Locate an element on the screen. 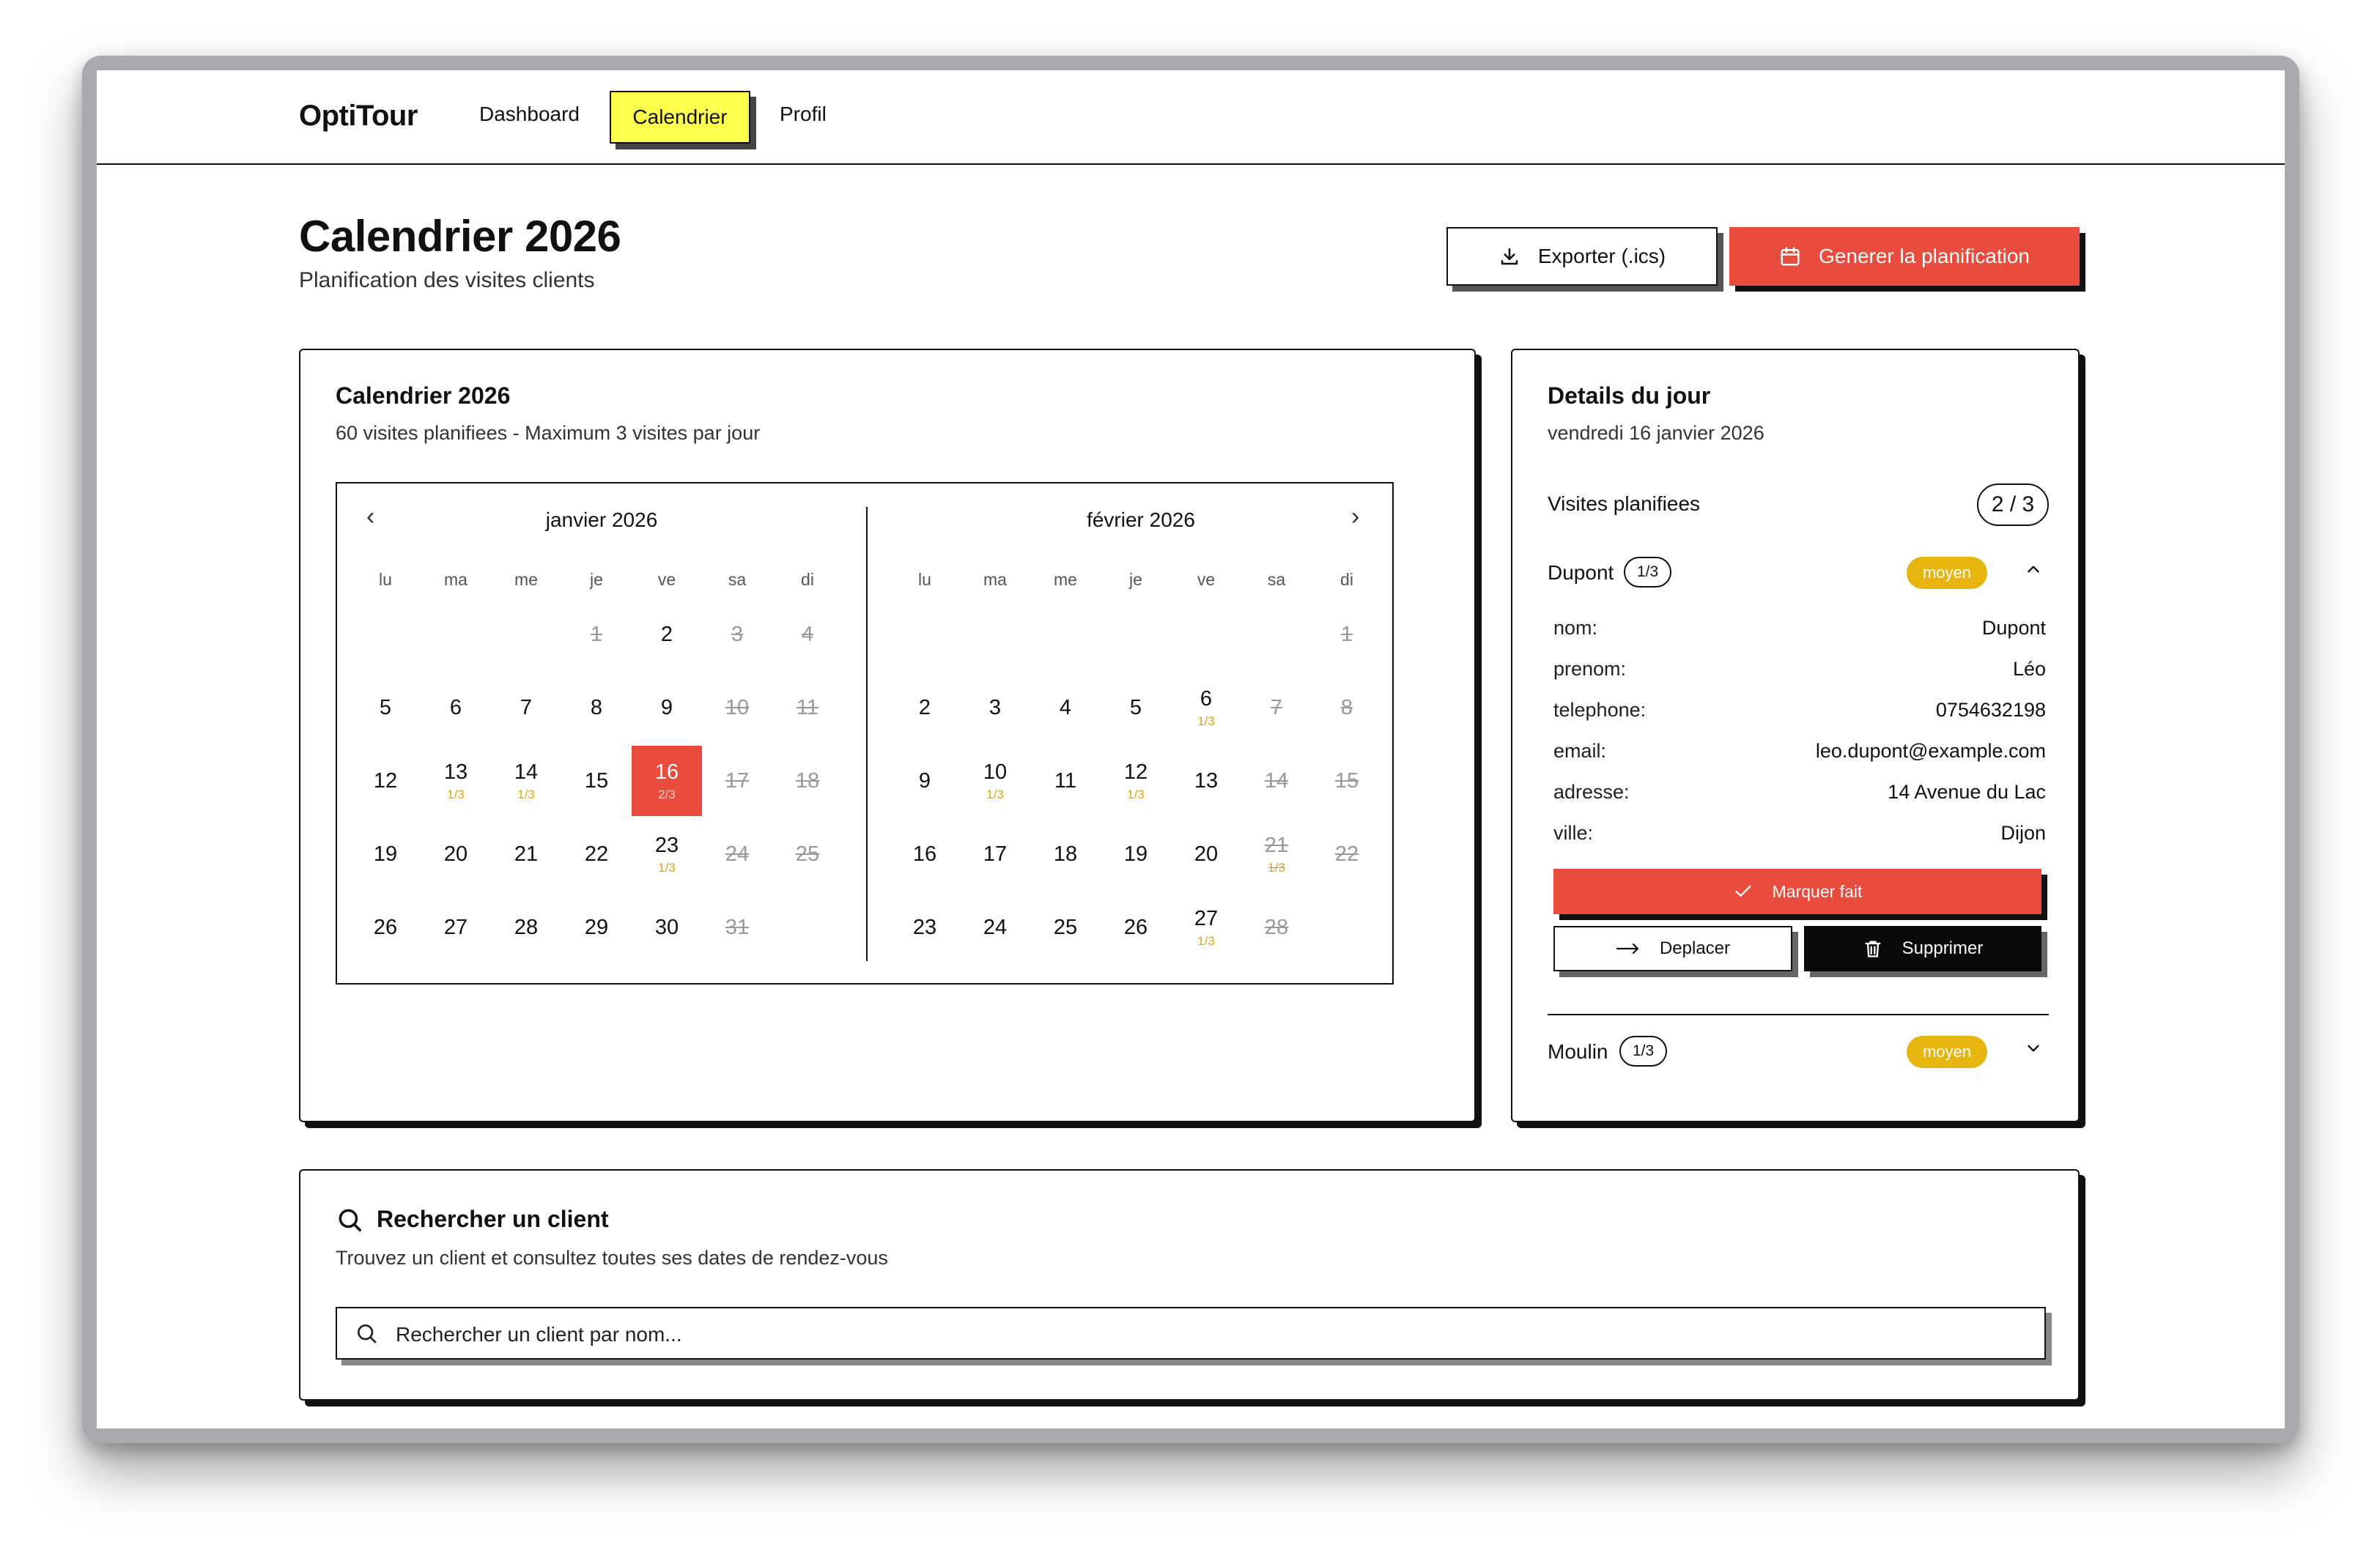 This screenshot has width=2380, height=1553. mark-done-button: Marquer fait is located at coordinates (1797, 891).